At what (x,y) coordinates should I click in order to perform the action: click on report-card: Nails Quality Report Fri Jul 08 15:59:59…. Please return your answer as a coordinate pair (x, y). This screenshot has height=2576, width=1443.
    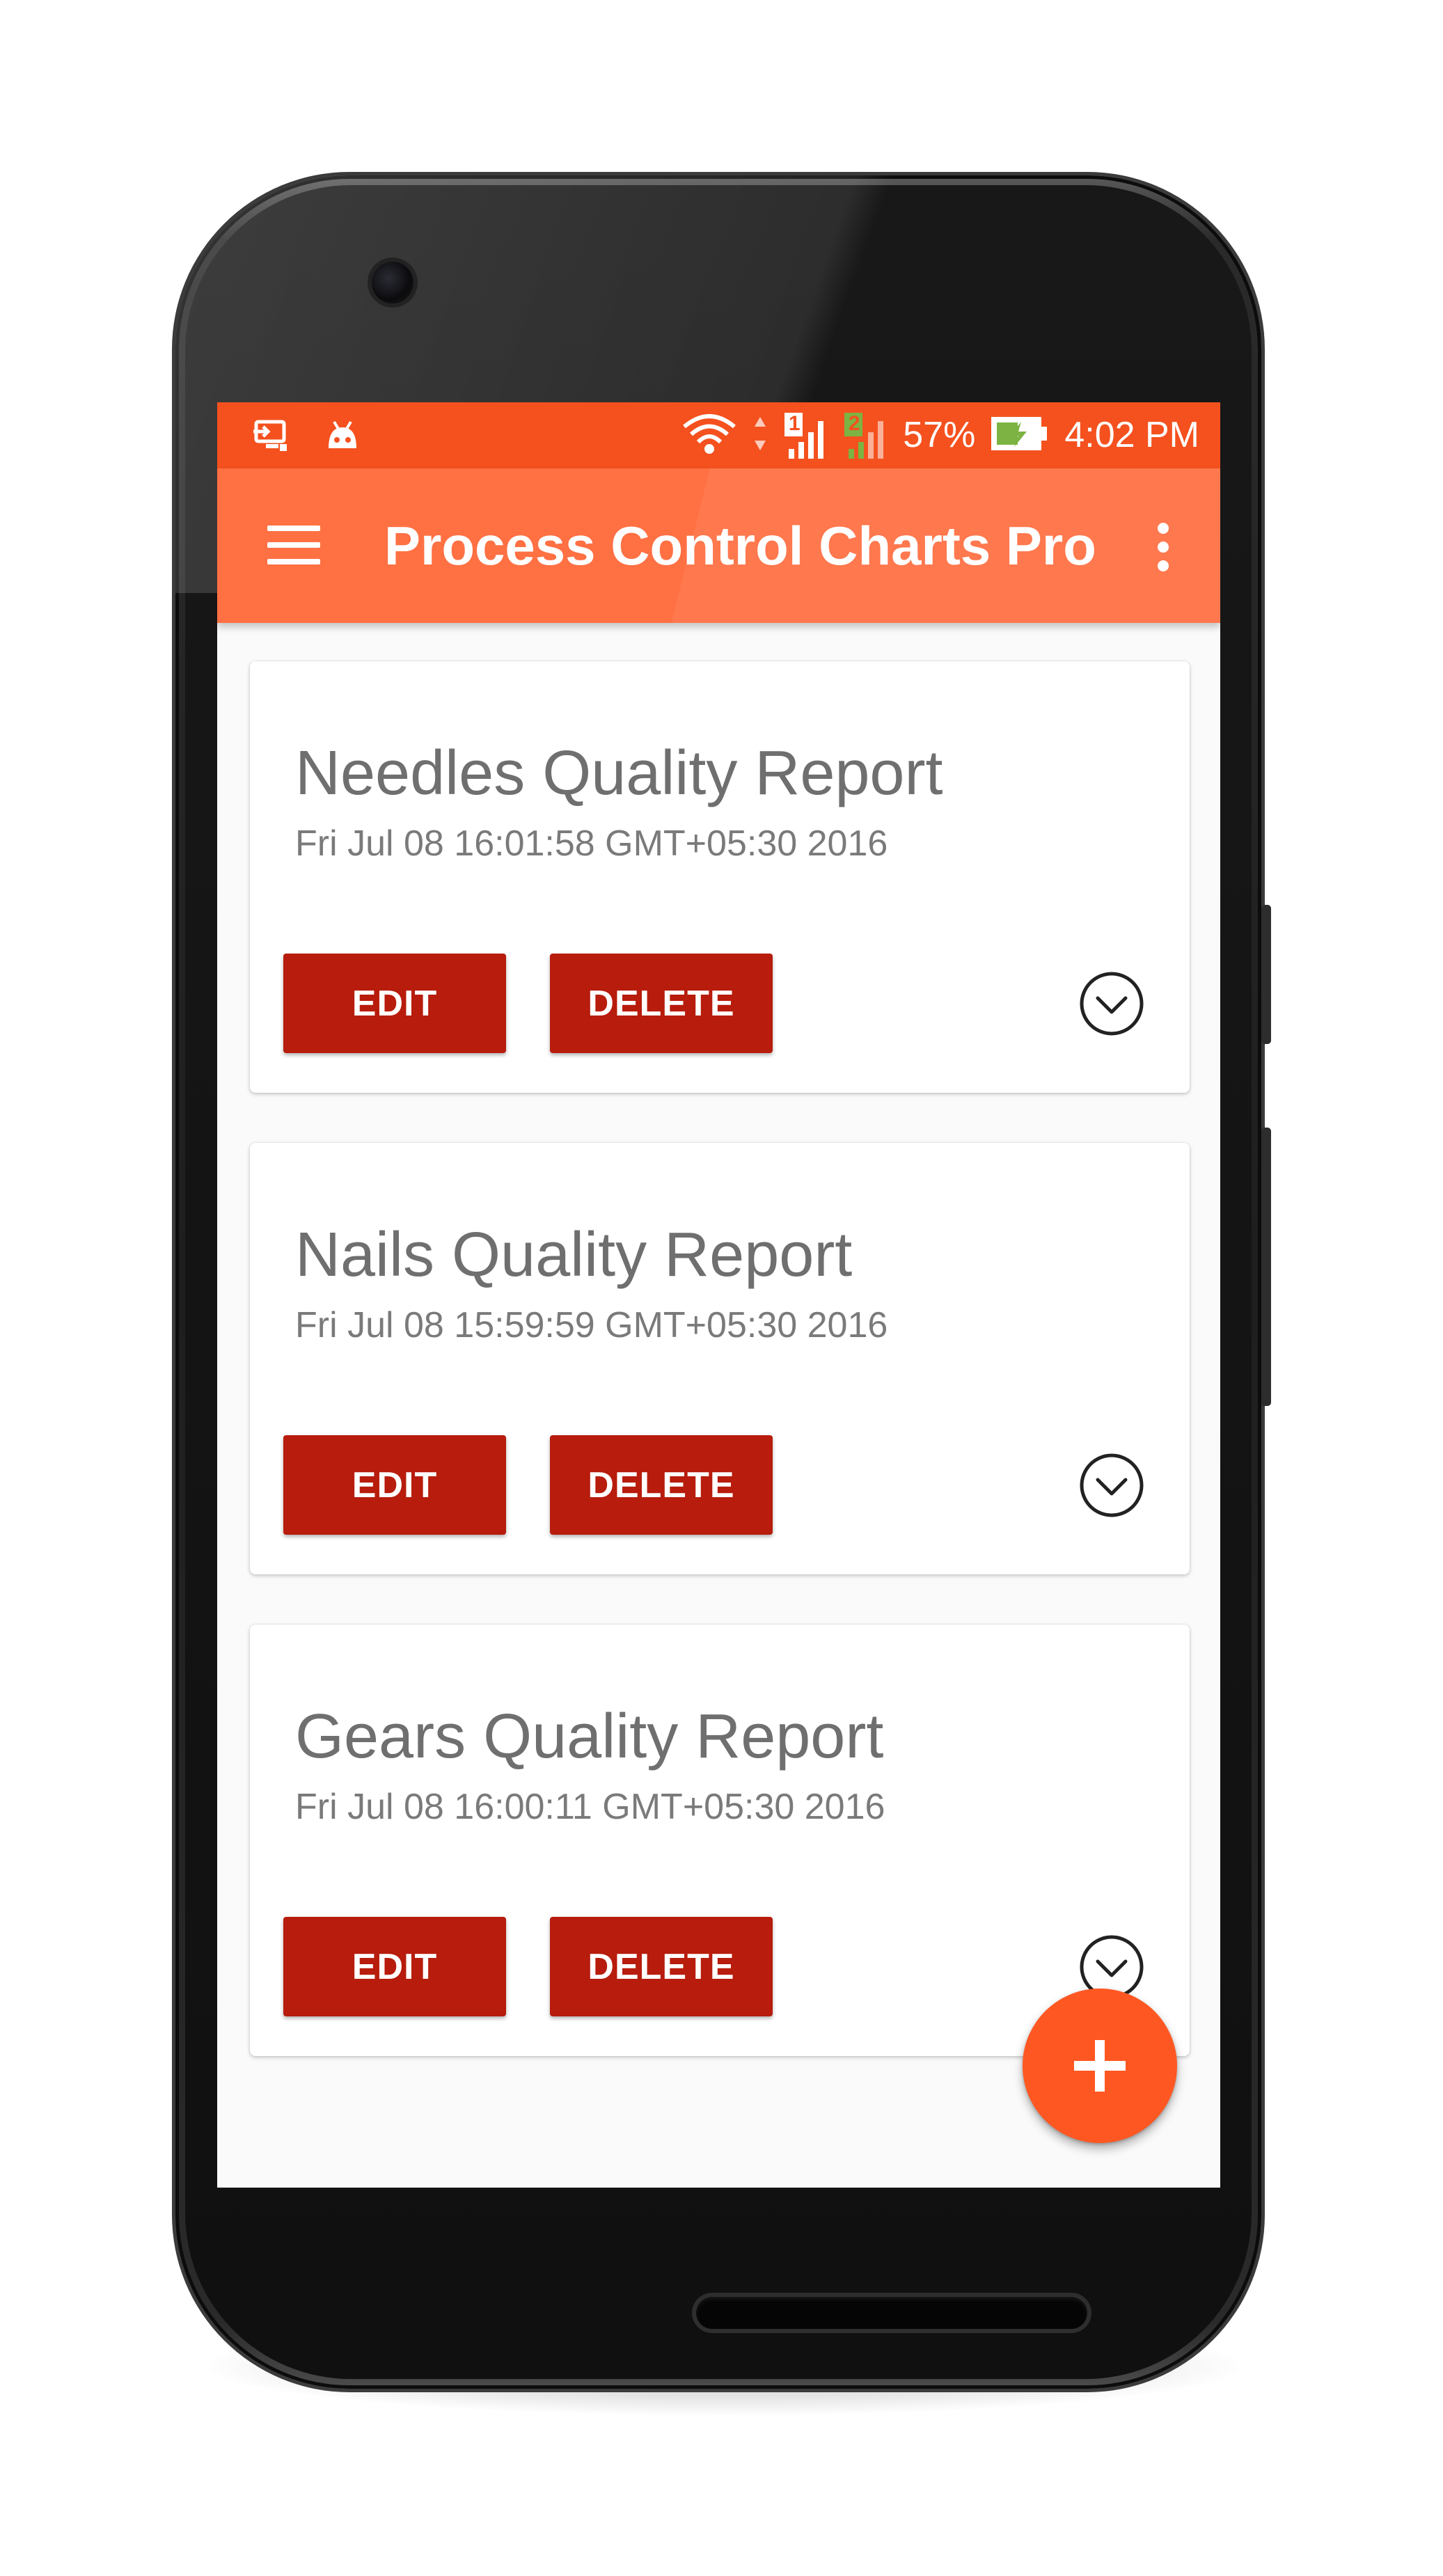
    Looking at the image, I should click on (720, 1358).